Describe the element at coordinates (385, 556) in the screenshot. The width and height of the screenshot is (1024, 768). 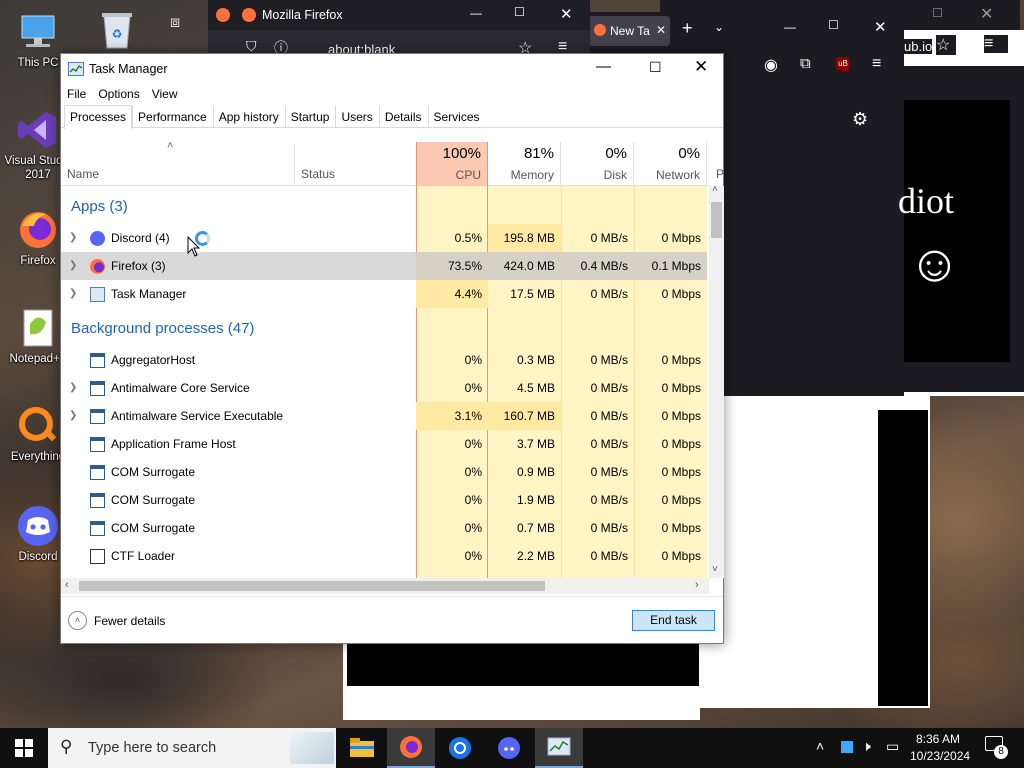
I see `table-row: CTF Loader 0% 2.2 MB 0 MB/s 0 Mbps` at that location.